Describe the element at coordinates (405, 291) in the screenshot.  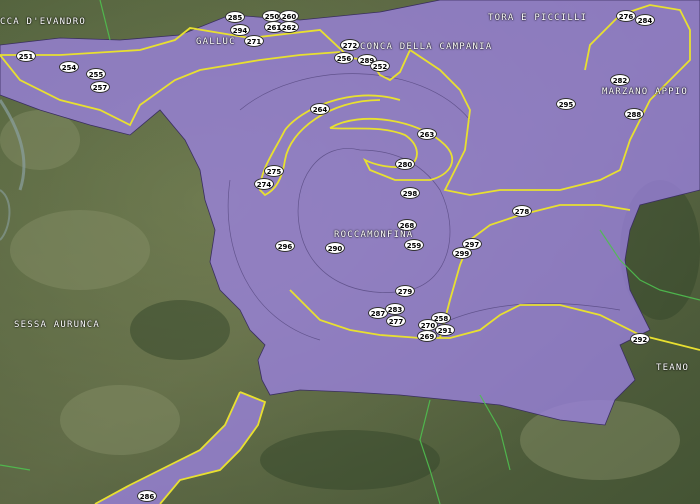
I see `site-marker: 279` at that location.